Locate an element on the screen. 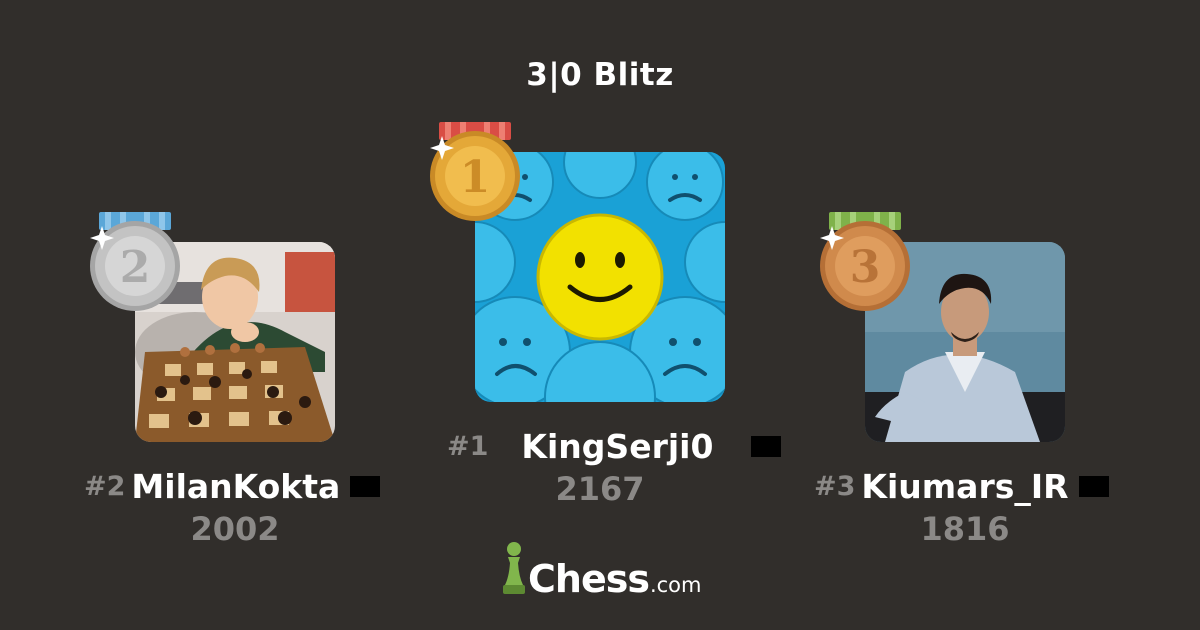 This screenshot has height=630, width=1200. rank-label: #1 is located at coordinates (468, 446).